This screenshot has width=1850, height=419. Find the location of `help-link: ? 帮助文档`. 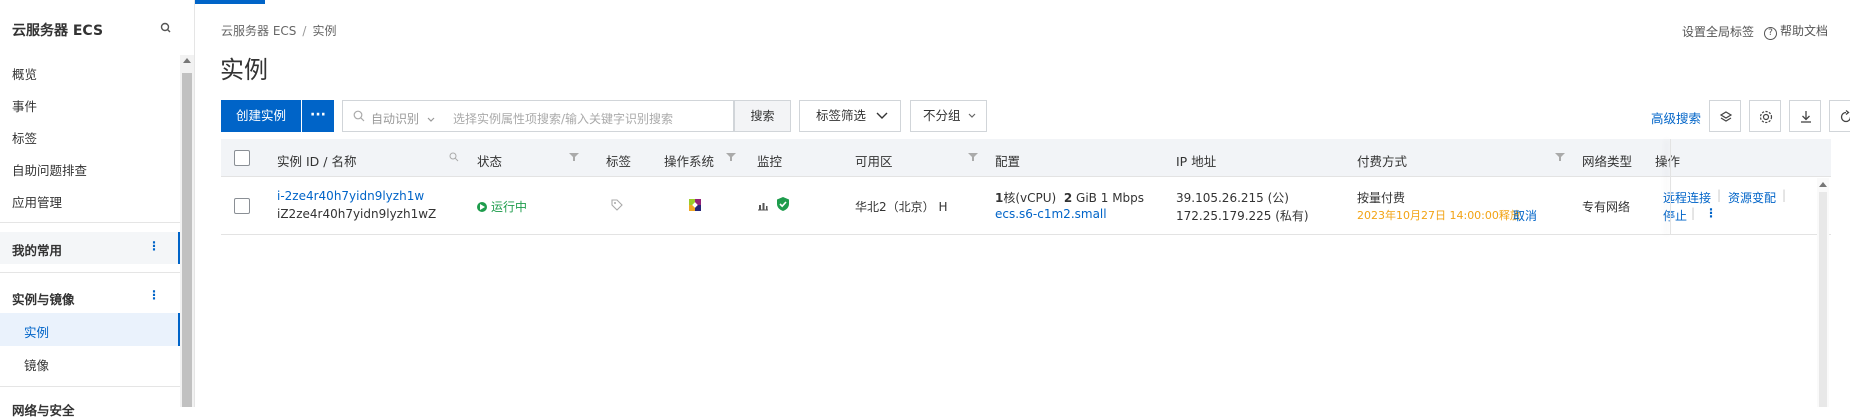

help-link: ? 帮助文档 is located at coordinates (1795, 31).